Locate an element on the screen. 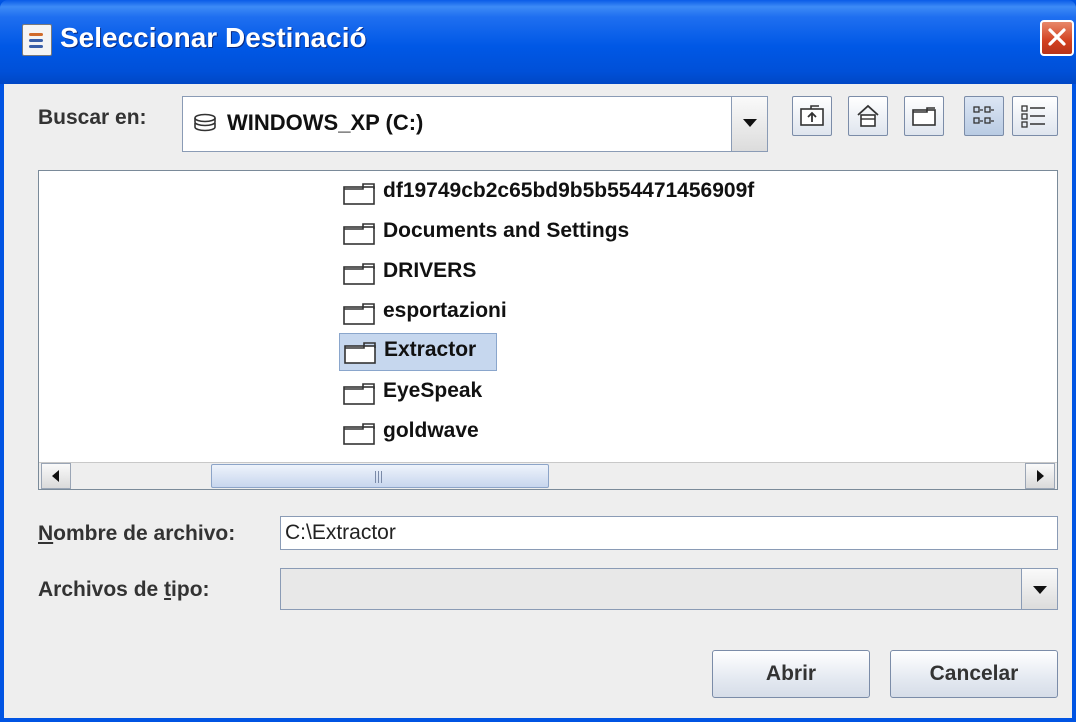 The image size is (1076, 722). new-folder-icon is located at coordinates (924, 116).